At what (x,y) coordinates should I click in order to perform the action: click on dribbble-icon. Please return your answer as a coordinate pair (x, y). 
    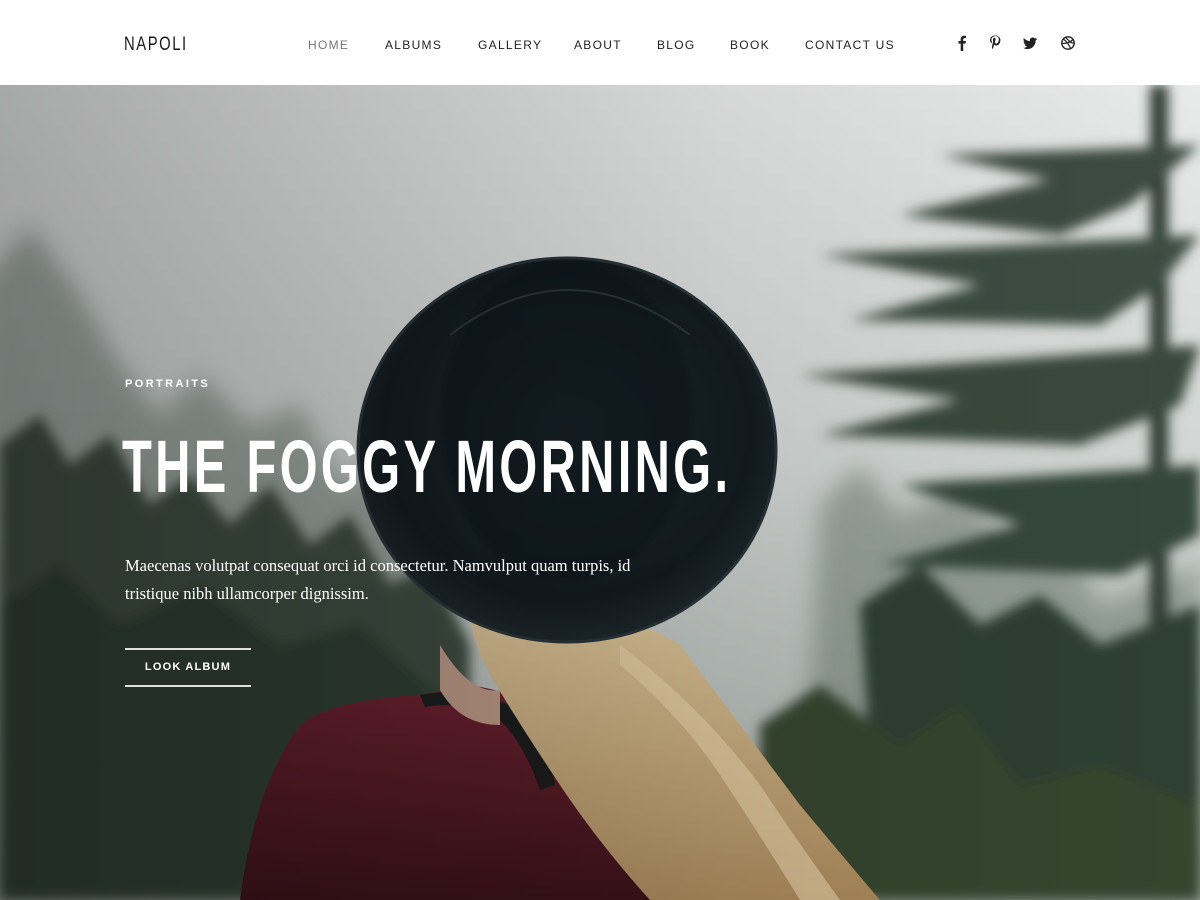
    Looking at the image, I should click on (1068, 43).